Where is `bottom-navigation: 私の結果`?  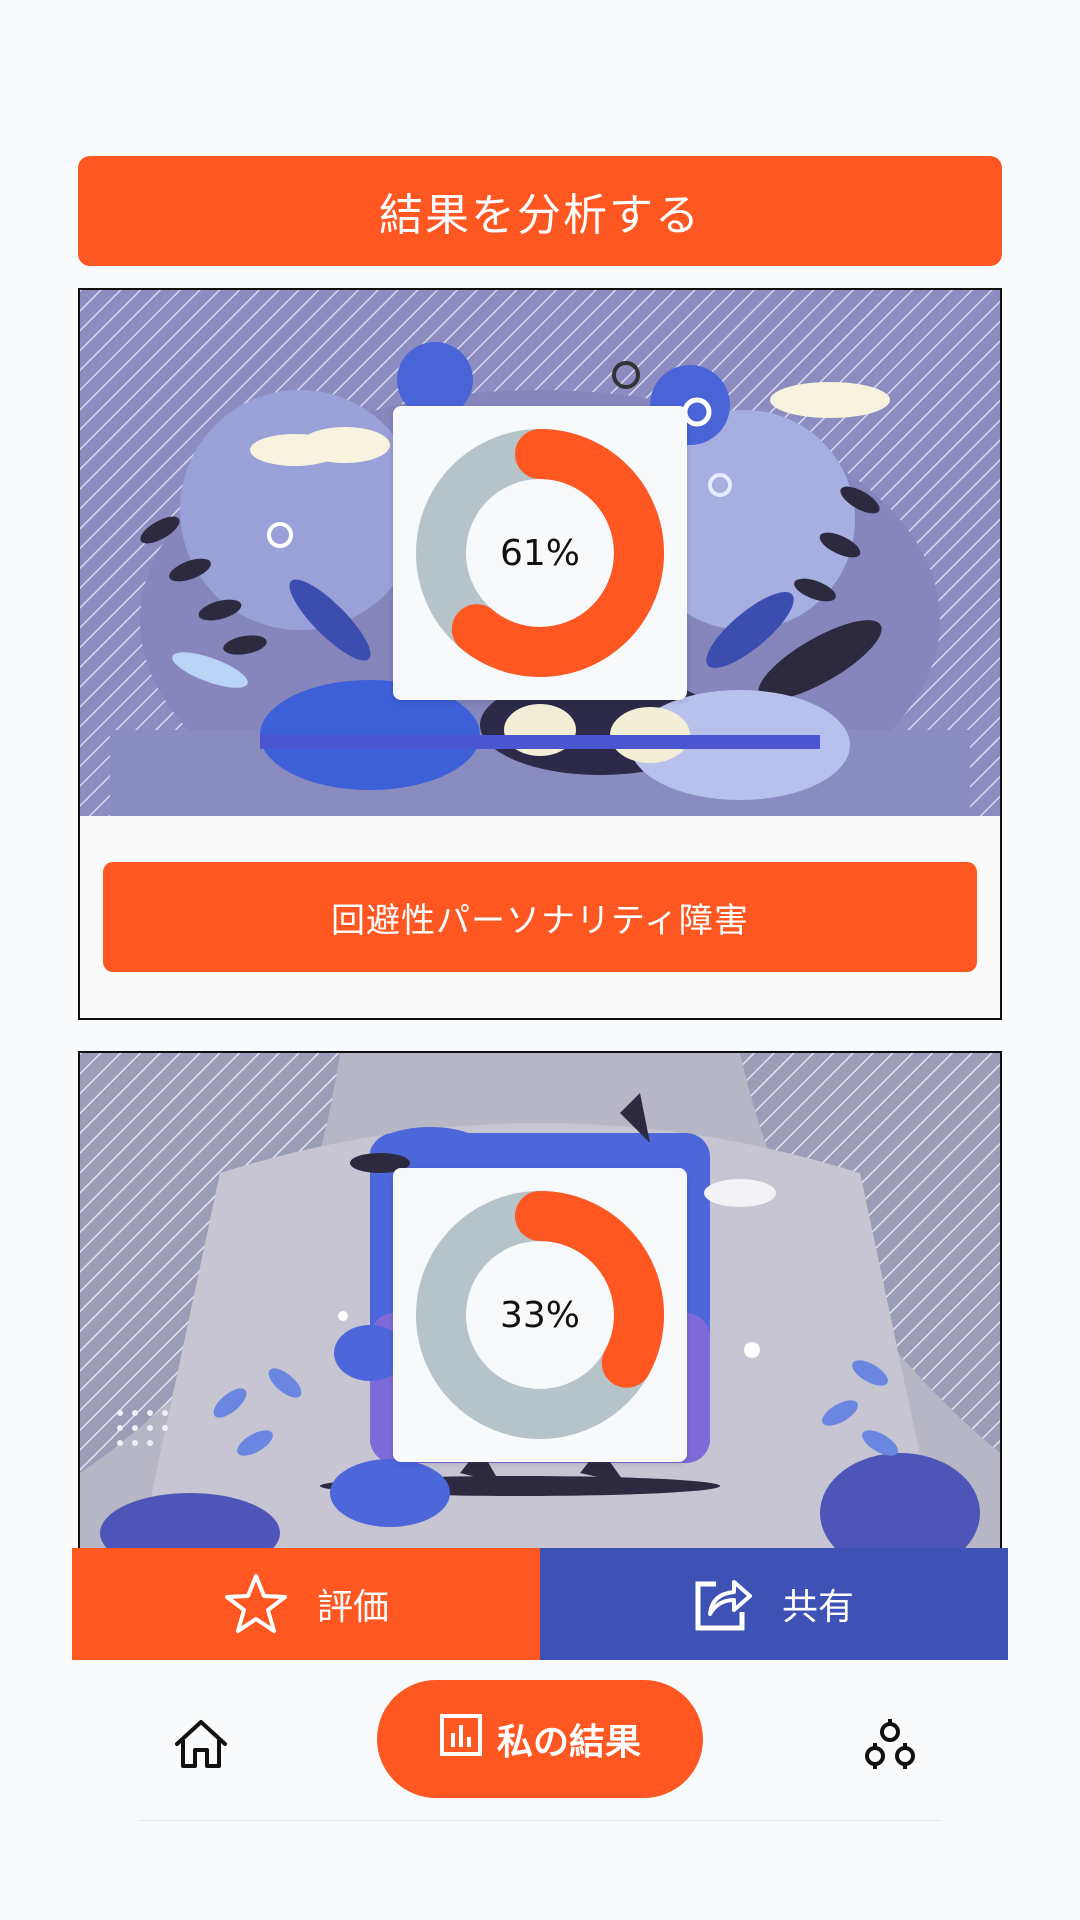 bottom-navigation: 私の結果 is located at coordinates (540, 1746).